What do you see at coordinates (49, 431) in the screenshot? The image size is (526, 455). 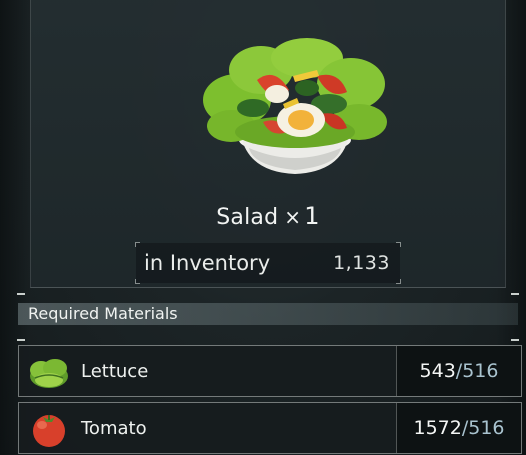 I see `tomato-icon` at bounding box center [49, 431].